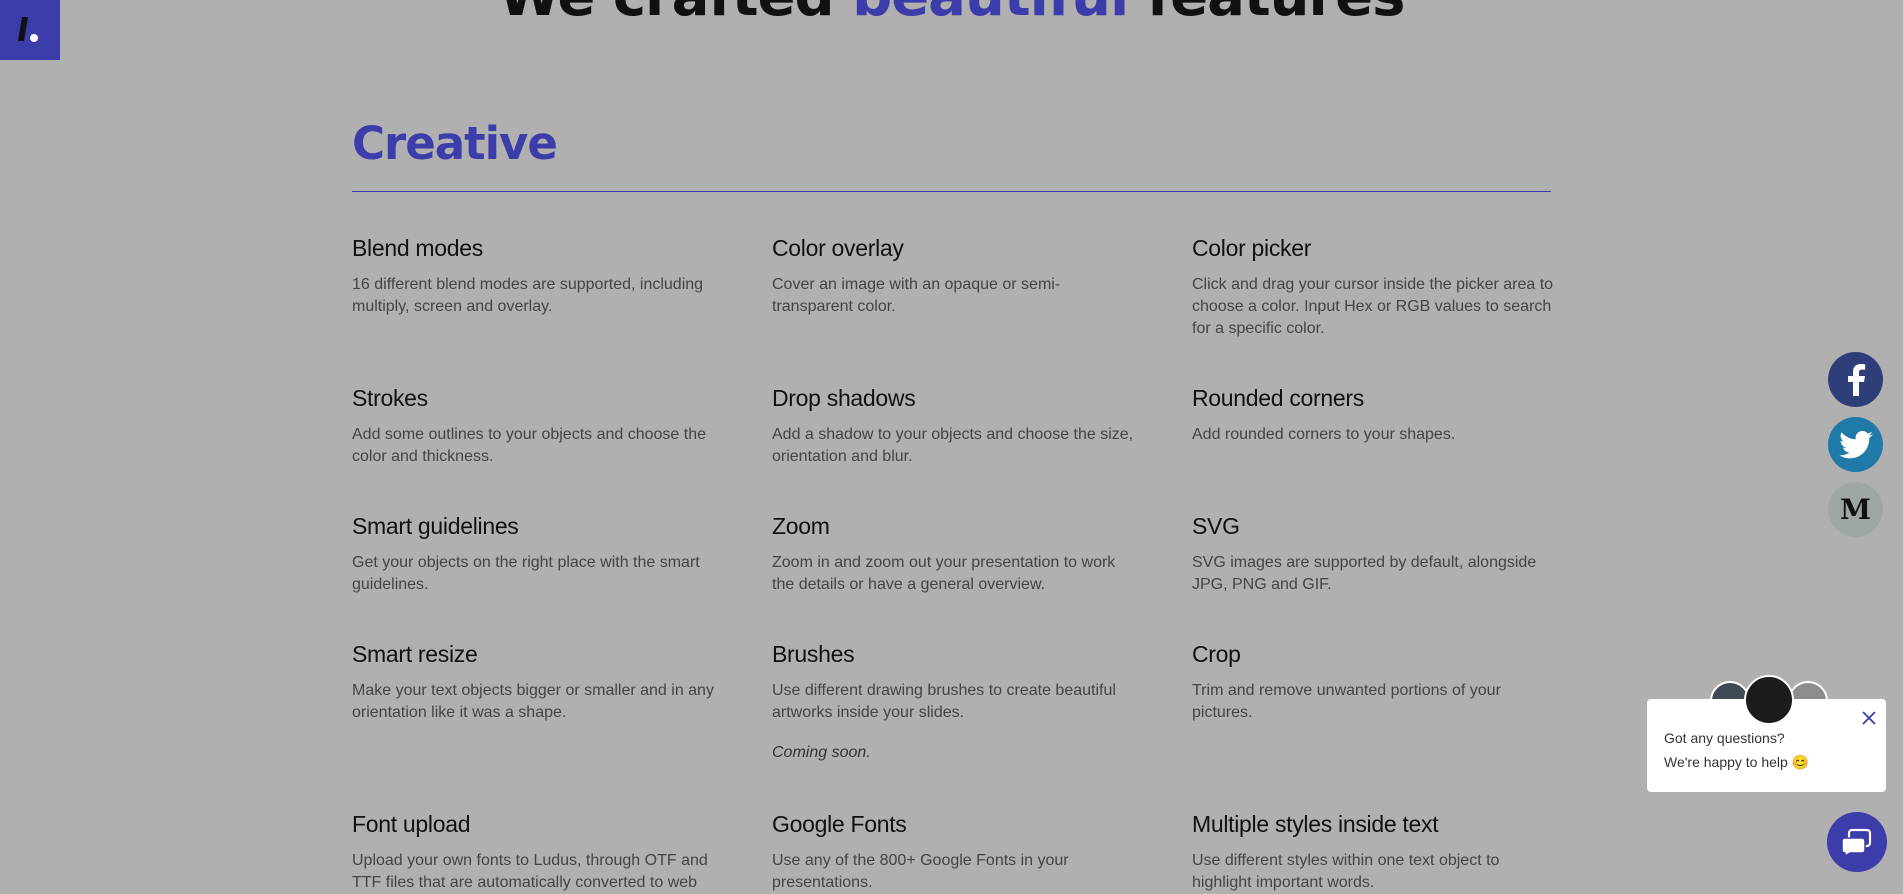 The height and width of the screenshot is (894, 1903). I want to click on chat-icon, so click(1856, 842).